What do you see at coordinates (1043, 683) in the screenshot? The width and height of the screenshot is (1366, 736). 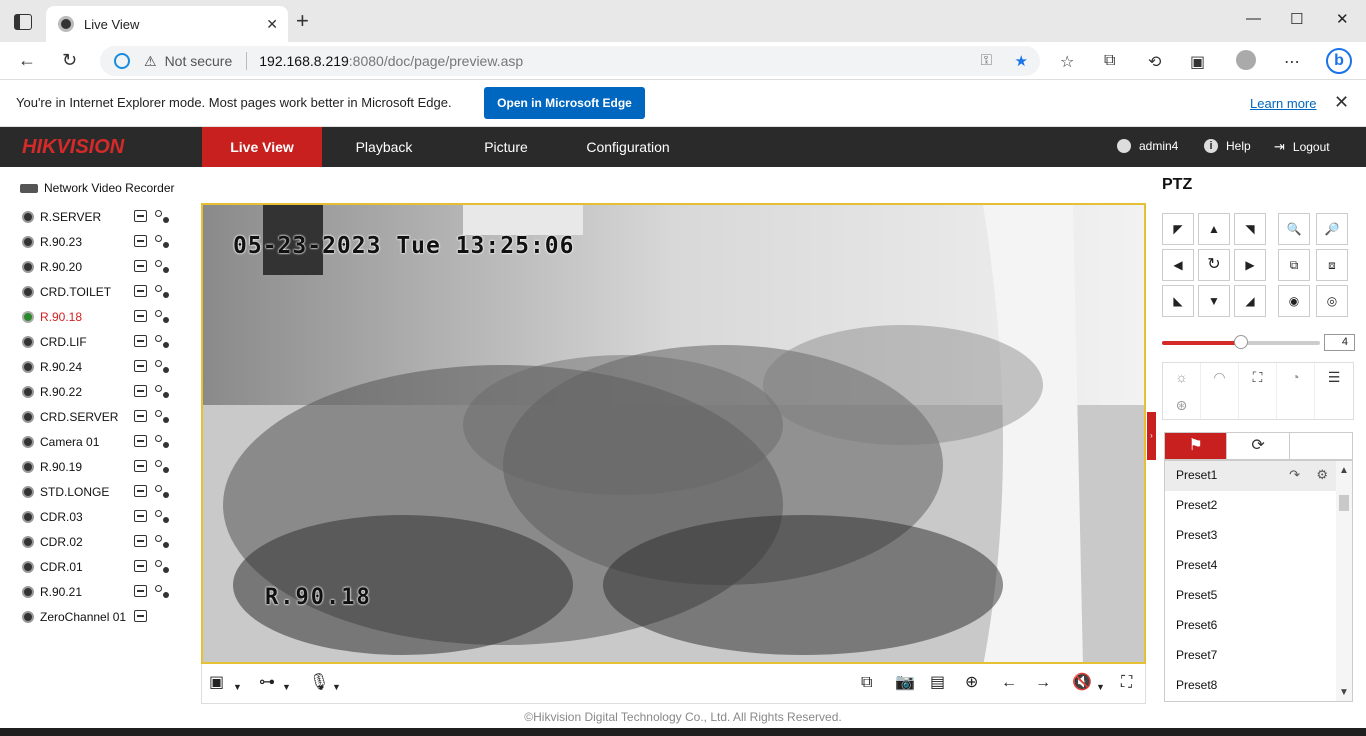 I see `next-page-icon: →` at bounding box center [1043, 683].